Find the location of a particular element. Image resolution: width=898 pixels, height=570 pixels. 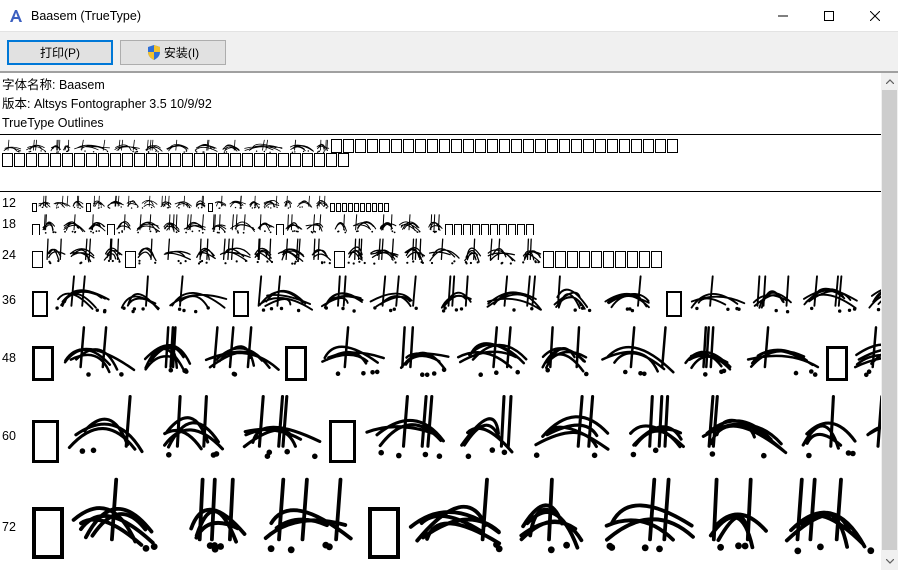

maximize-button is located at coordinates (829, 15).